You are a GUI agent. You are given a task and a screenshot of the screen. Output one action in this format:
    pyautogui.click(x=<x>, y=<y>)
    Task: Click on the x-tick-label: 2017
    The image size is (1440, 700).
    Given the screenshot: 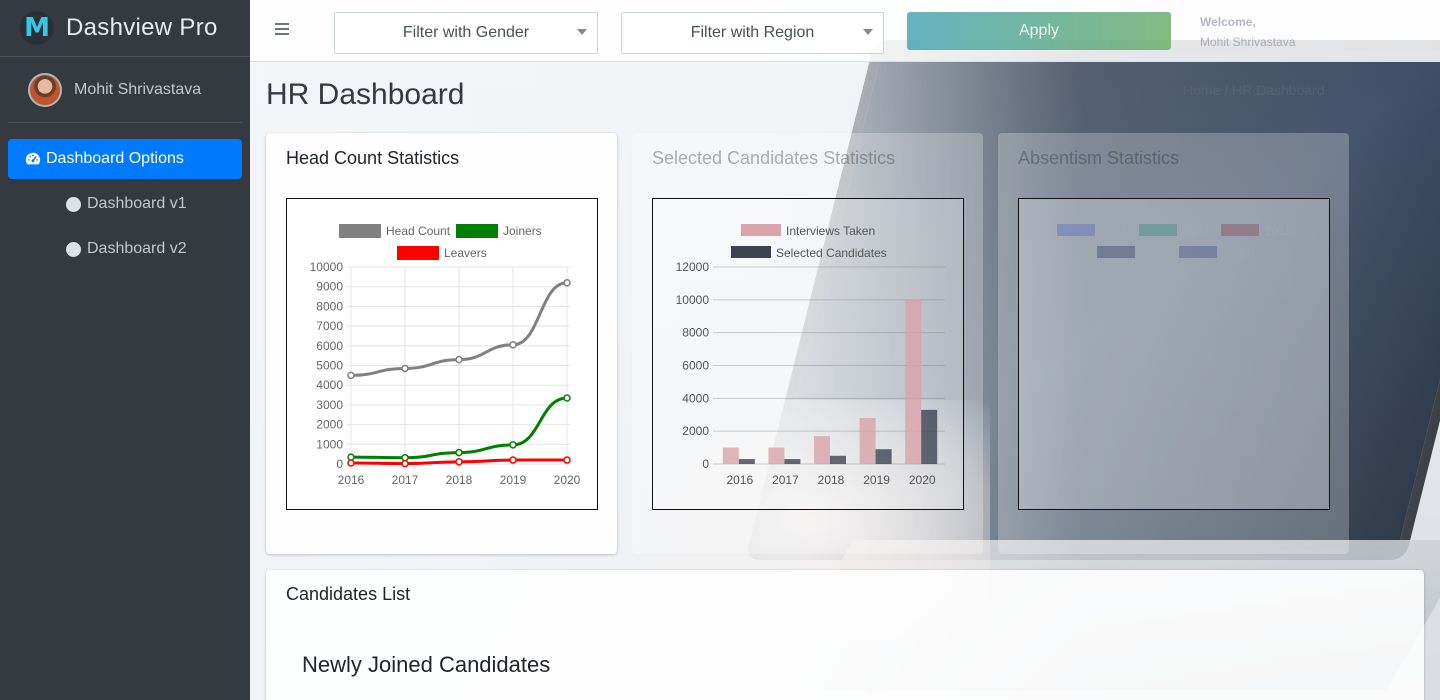 What is the action you would take?
    pyautogui.click(x=405, y=480)
    